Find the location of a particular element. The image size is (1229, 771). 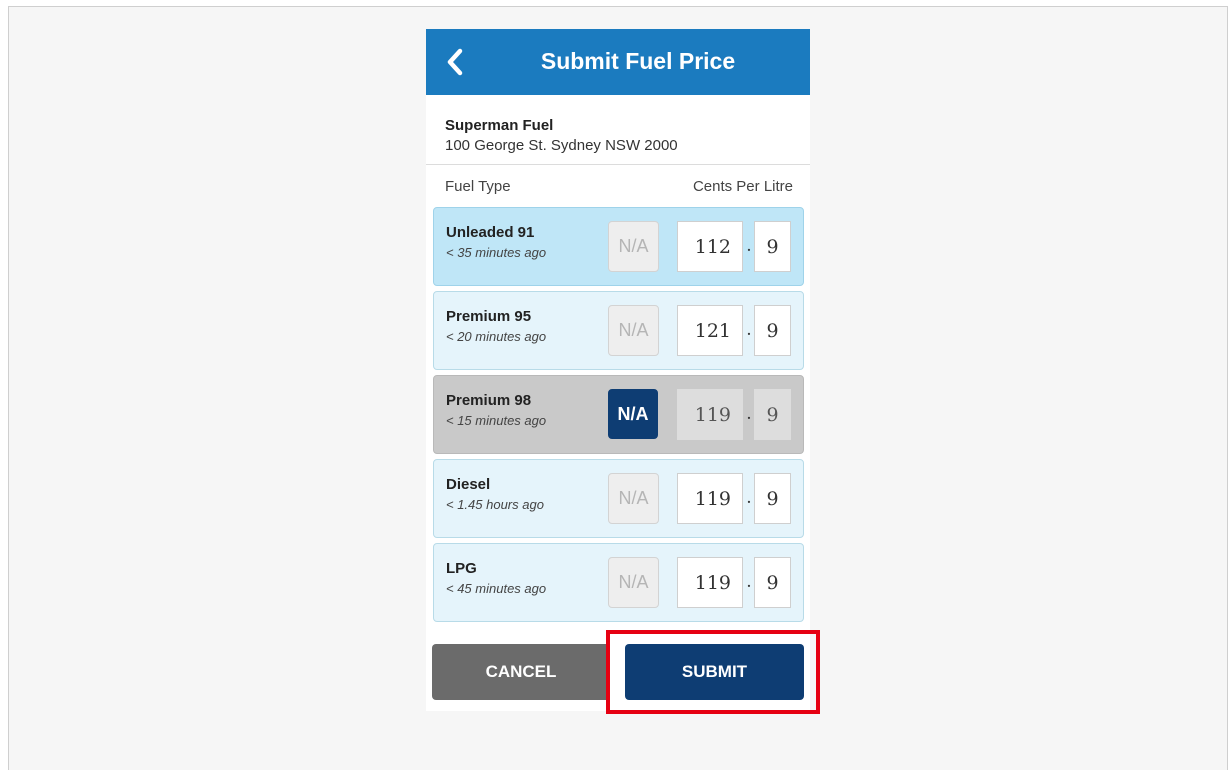

fuel-row-premium-98: Premium 98 < 15 minutes ago N/A 119 . 9 is located at coordinates (618, 414).